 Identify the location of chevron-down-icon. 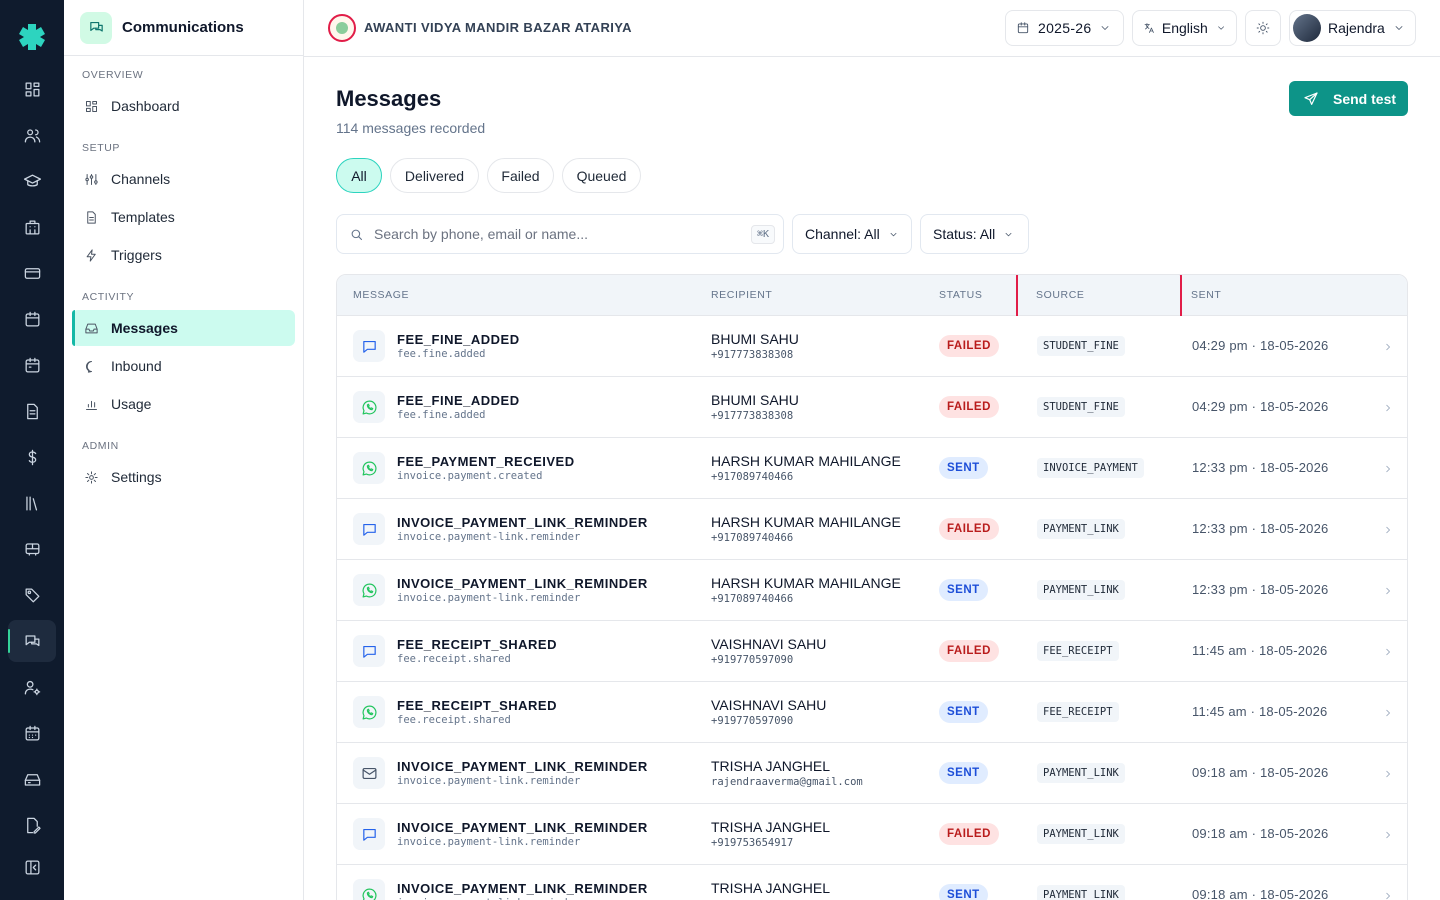
(1105, 28).